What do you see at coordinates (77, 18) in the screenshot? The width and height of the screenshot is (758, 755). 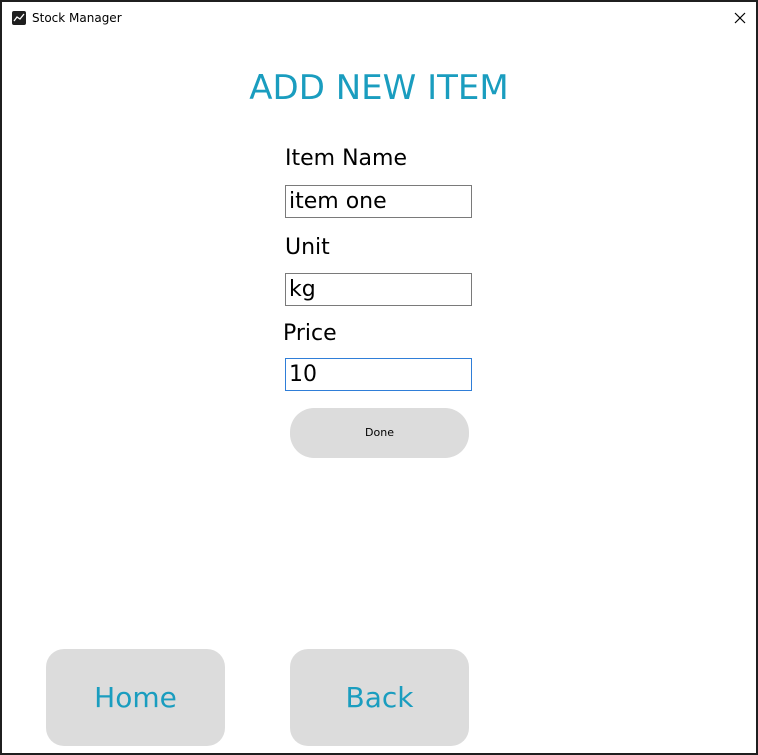 I see `window-title: Stock Manager` at bounding box center [77, 18].